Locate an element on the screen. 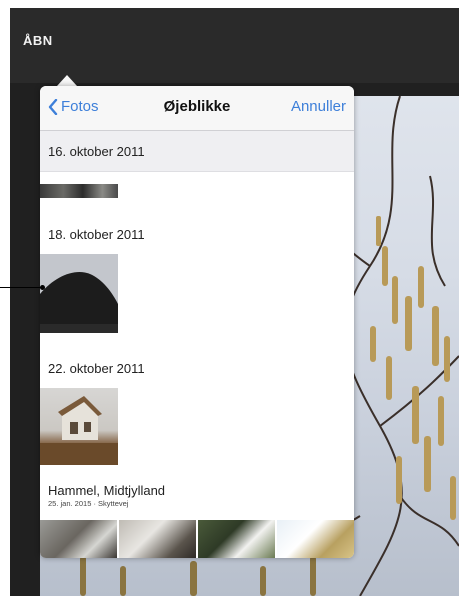  moment-header: 22. oktober 2011 is located at coordinates (197, 368).